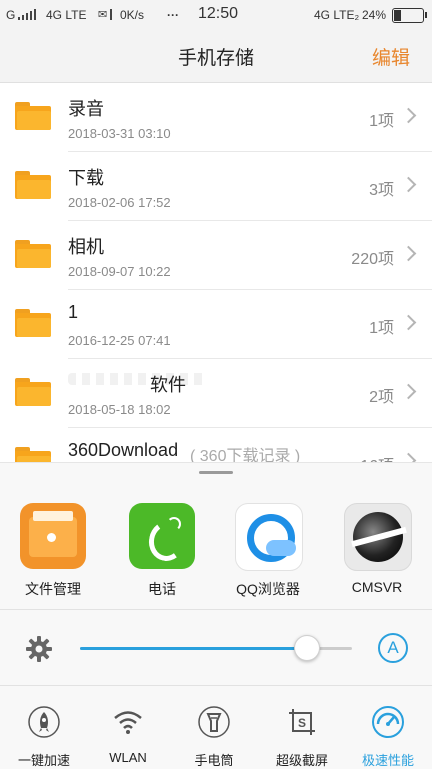 The height and width of the screenshot is (770, 432). Describe the element at coordinates (39, 649) in the screenshot. I see `settings-gear-icon` at that location.